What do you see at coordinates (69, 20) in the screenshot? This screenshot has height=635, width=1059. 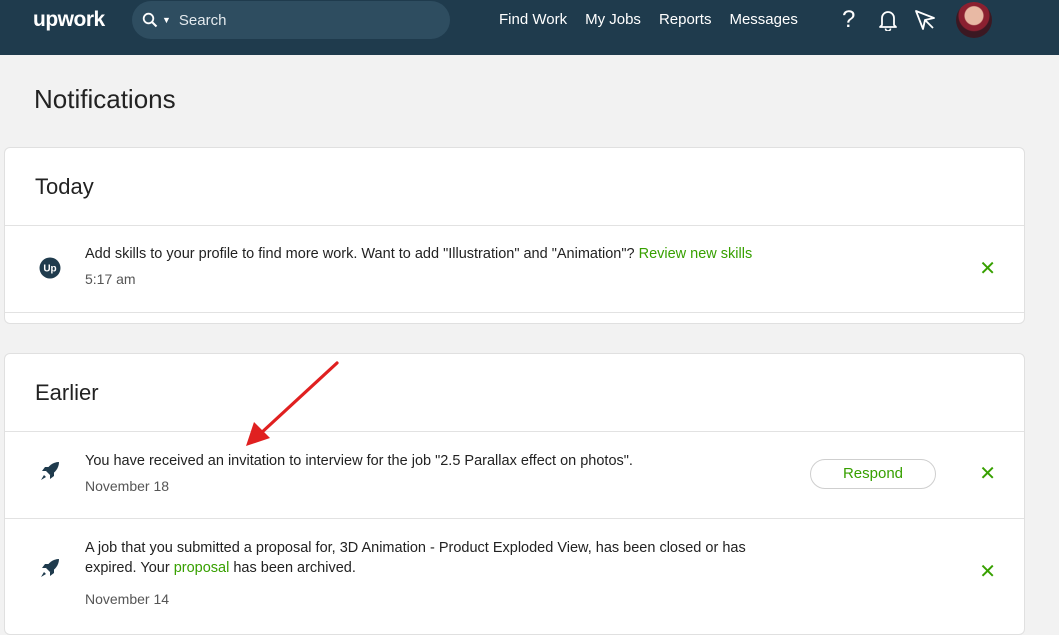 I see `upwork-logo: upwork` at bounding box center [69, 20].